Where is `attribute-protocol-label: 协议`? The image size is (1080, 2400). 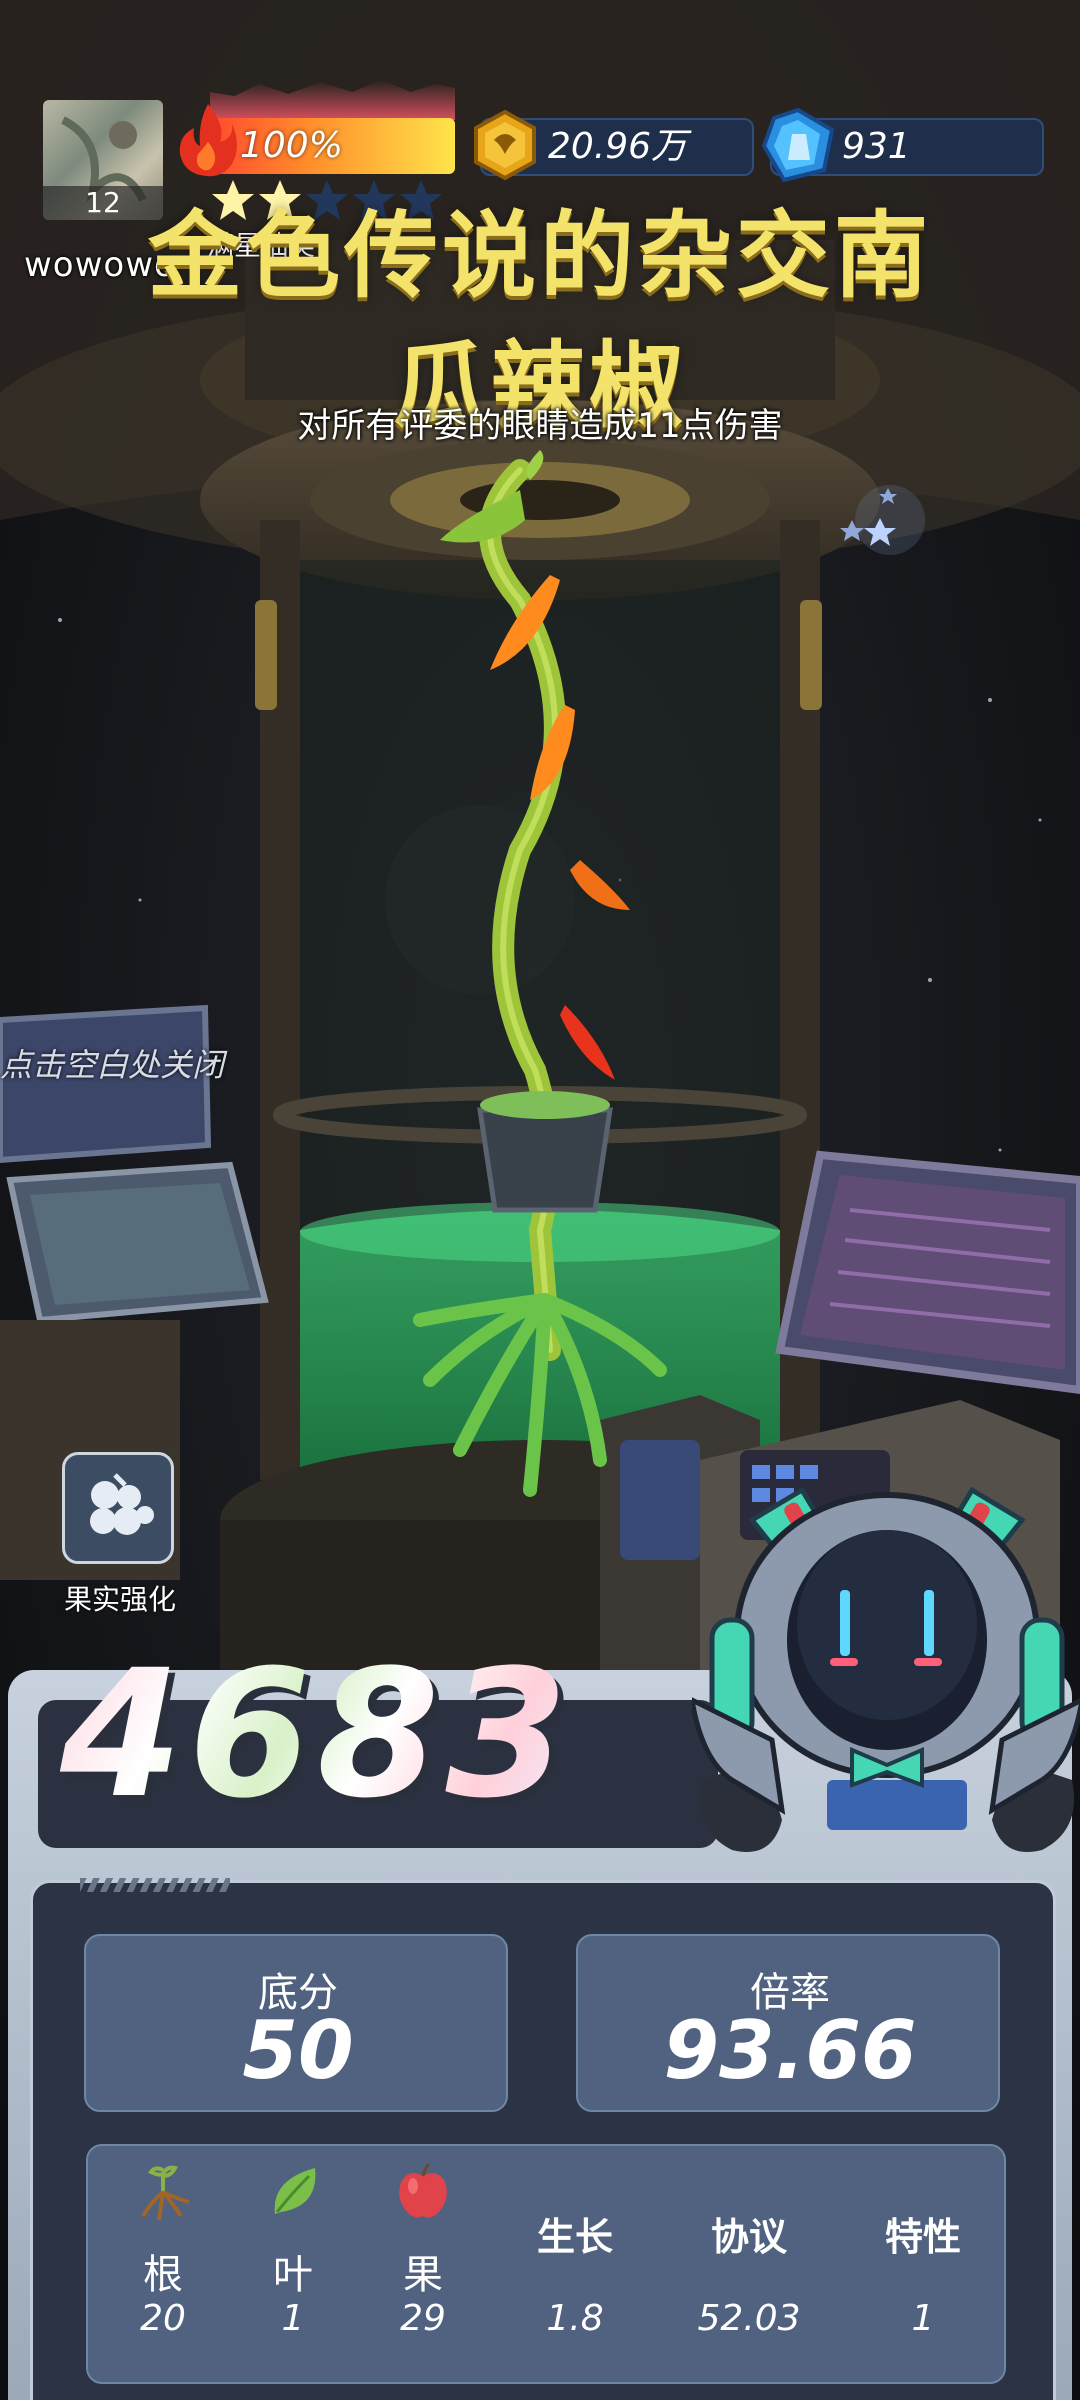
attribute-protocol-label: 协议 is located at coordinates (748, 2237).